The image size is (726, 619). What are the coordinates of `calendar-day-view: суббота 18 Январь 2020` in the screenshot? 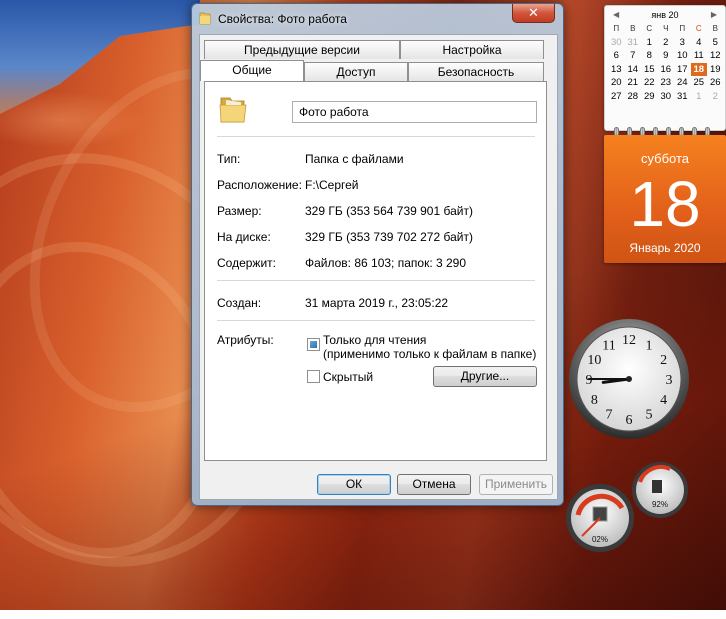 It's located at (665, 199).